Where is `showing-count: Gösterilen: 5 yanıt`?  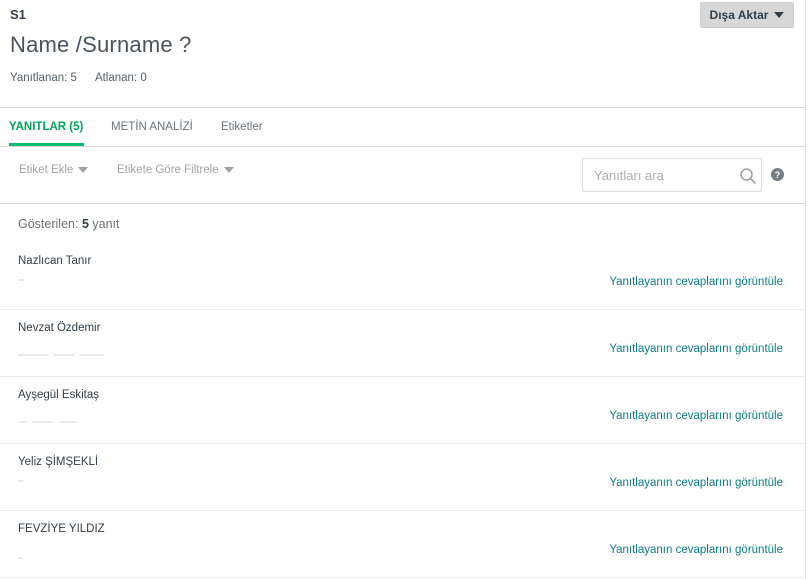 showing-count: Gösterilen: 5 yanıt is located at coordinates (68, 224).